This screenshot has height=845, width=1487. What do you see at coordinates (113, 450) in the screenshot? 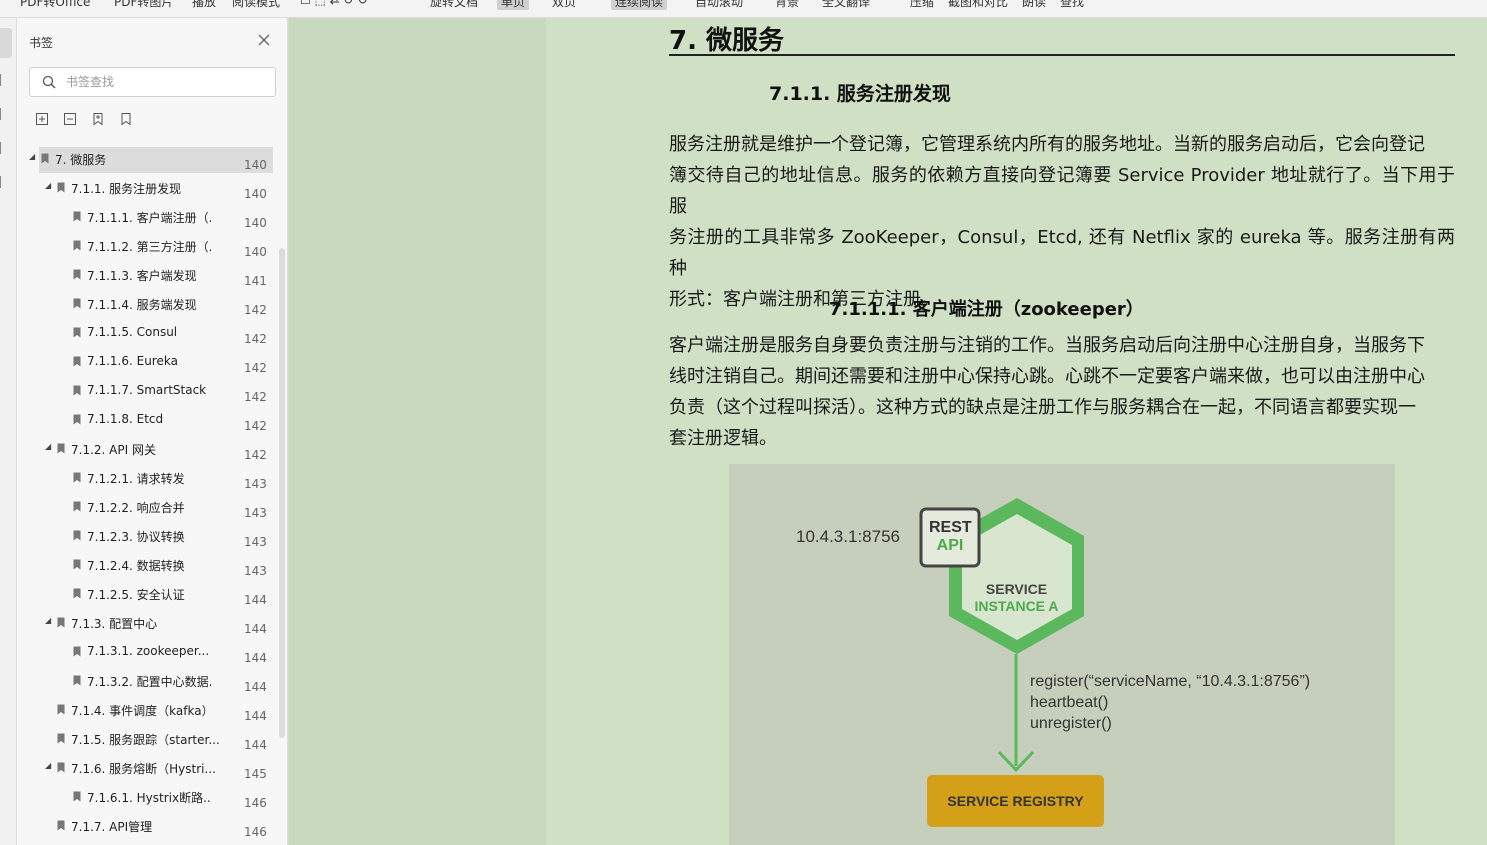
I see `bookmark-label: 7.1.2. API 网关` at bounding box center [113, 450].